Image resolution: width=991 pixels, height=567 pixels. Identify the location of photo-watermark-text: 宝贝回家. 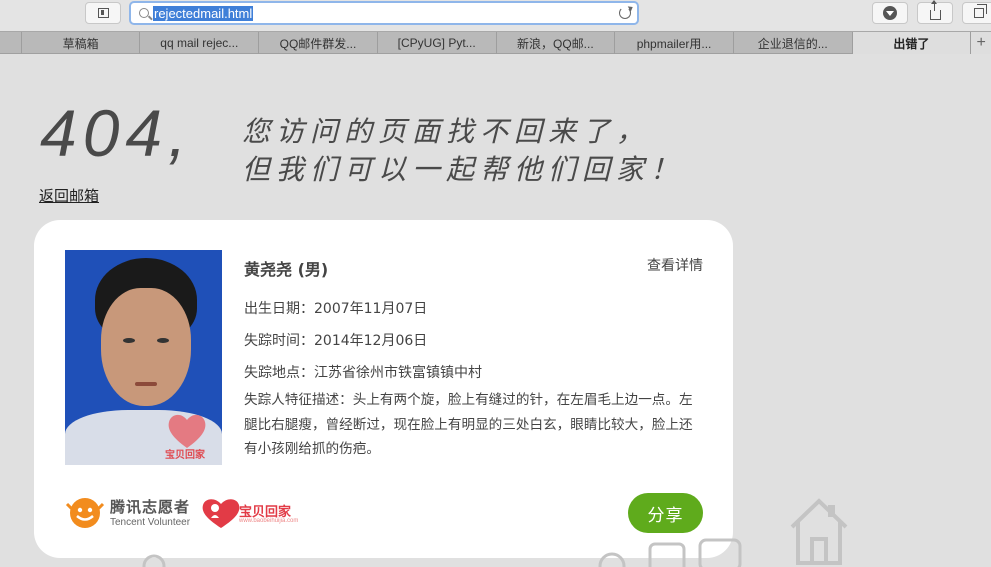
(185, 455).